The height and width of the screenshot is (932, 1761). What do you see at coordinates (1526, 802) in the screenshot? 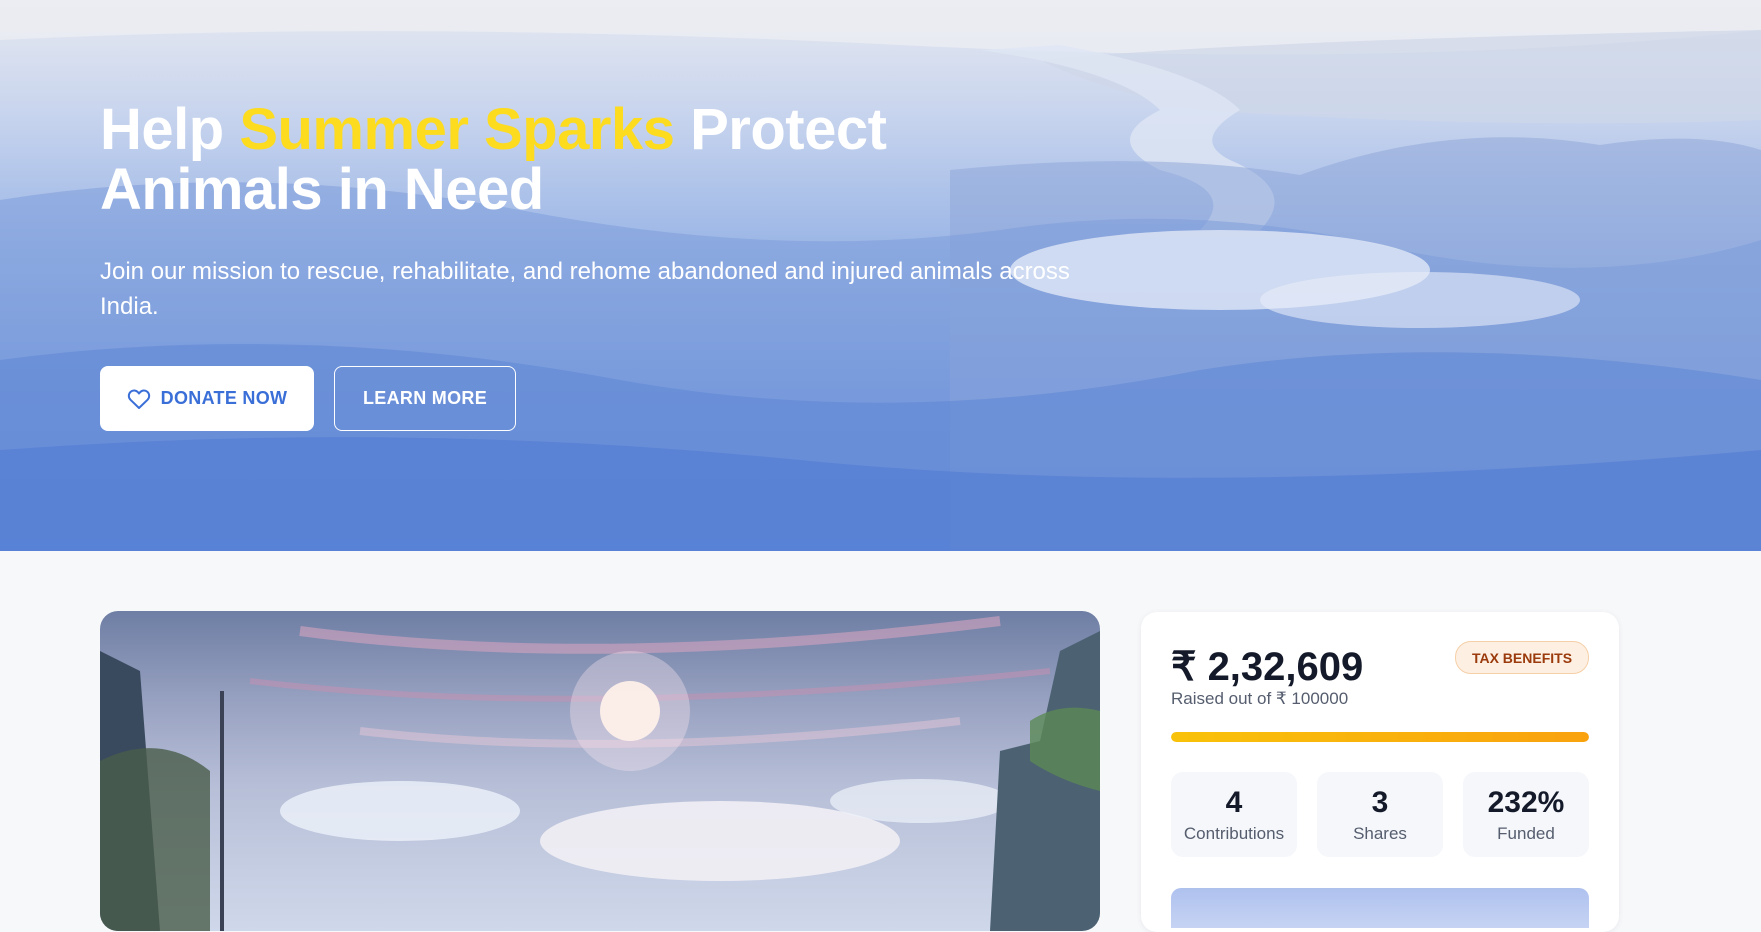
I see `stat-value: 232%` at bounding box center [1526, 802].